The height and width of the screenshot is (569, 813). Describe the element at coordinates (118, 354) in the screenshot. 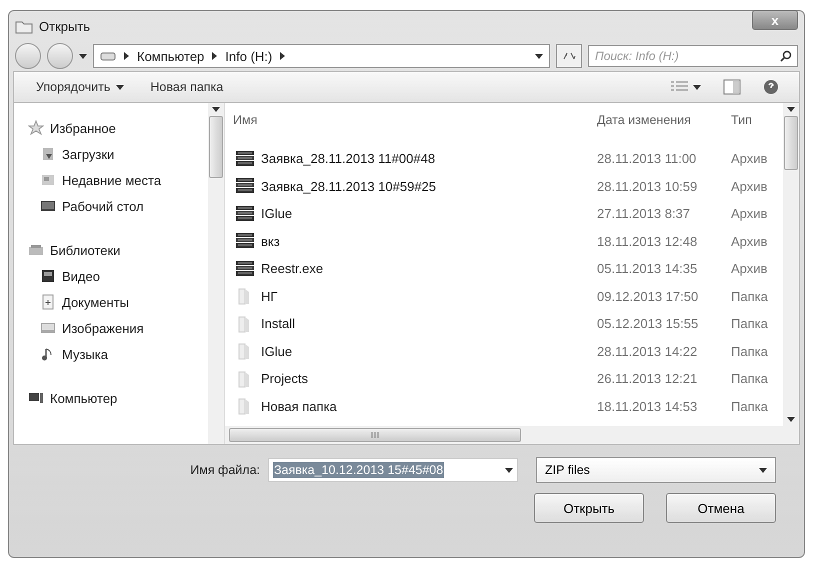

I see `sidebar-item: Музыка` at that location.